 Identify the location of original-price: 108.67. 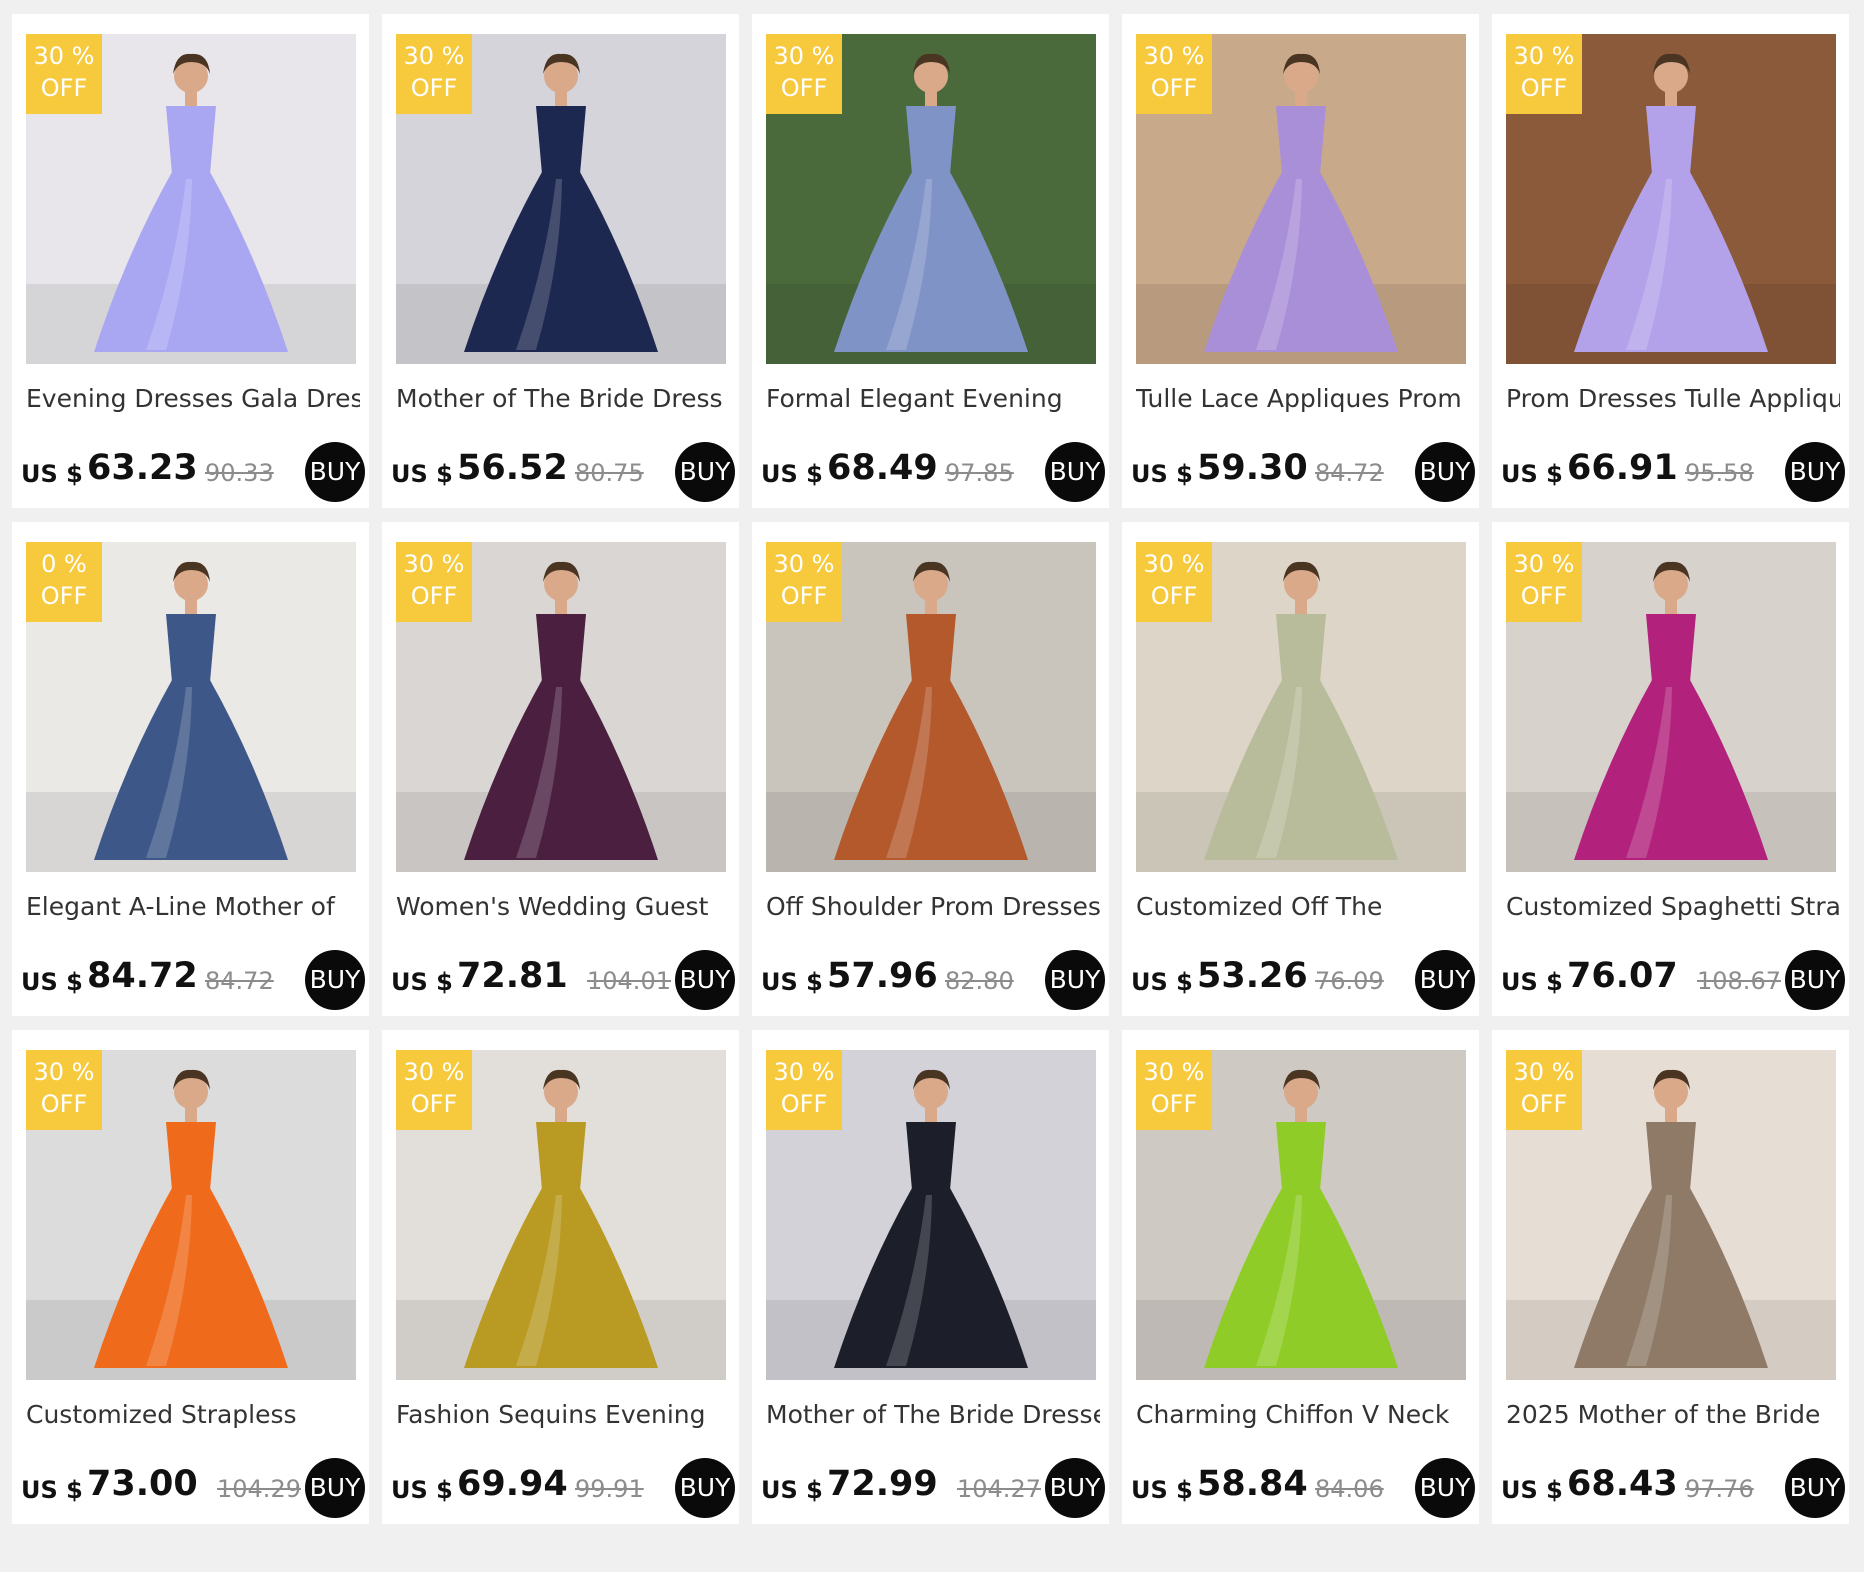
(1739, 981).